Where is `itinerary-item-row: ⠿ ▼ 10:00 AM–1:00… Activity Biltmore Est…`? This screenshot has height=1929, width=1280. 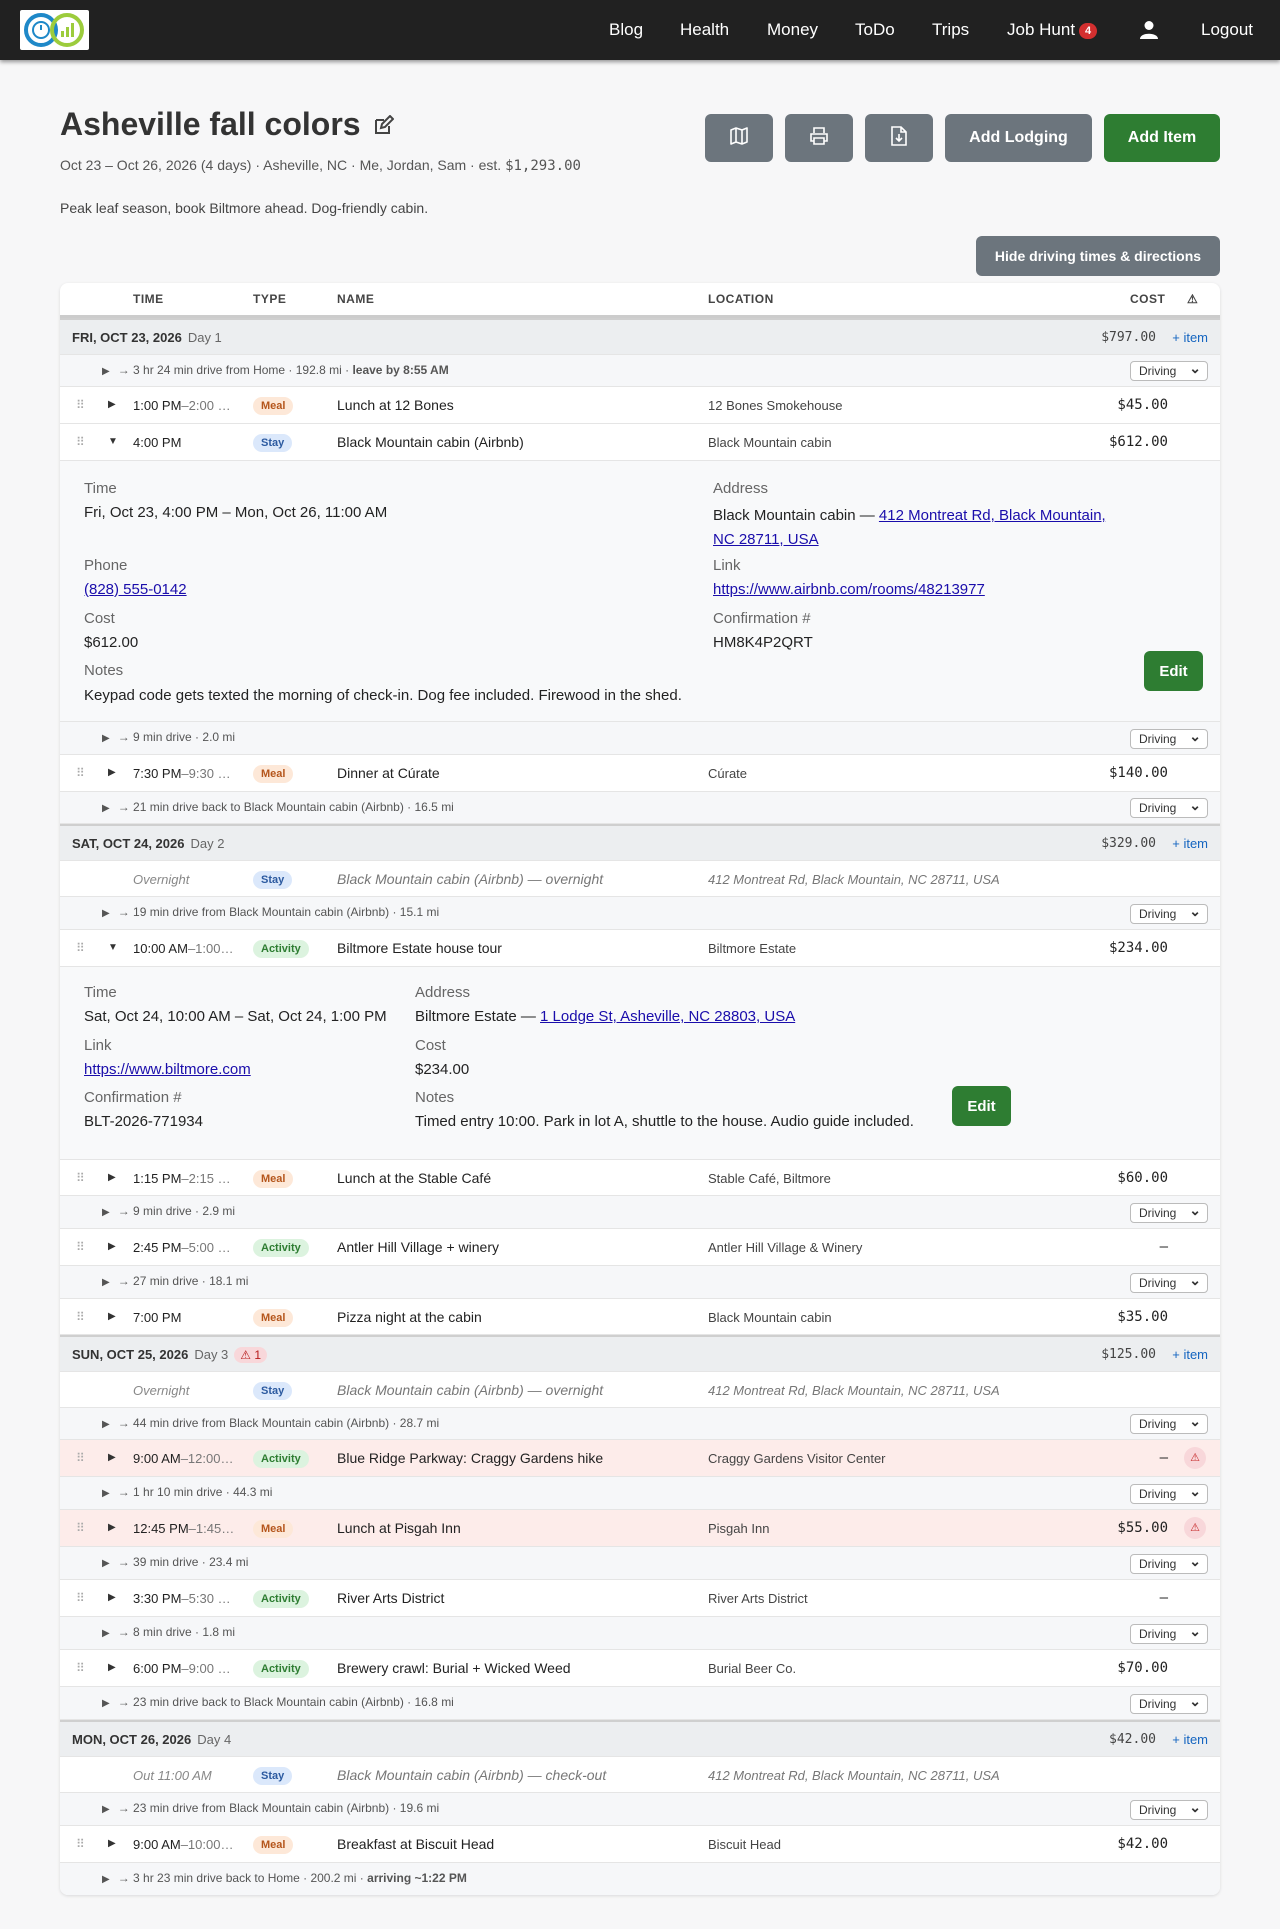
itinerary-item-row: ⠿ ▼ 10:00 AM–1:00… Activity Biltmore Est… is located at coordinates (640, 948).